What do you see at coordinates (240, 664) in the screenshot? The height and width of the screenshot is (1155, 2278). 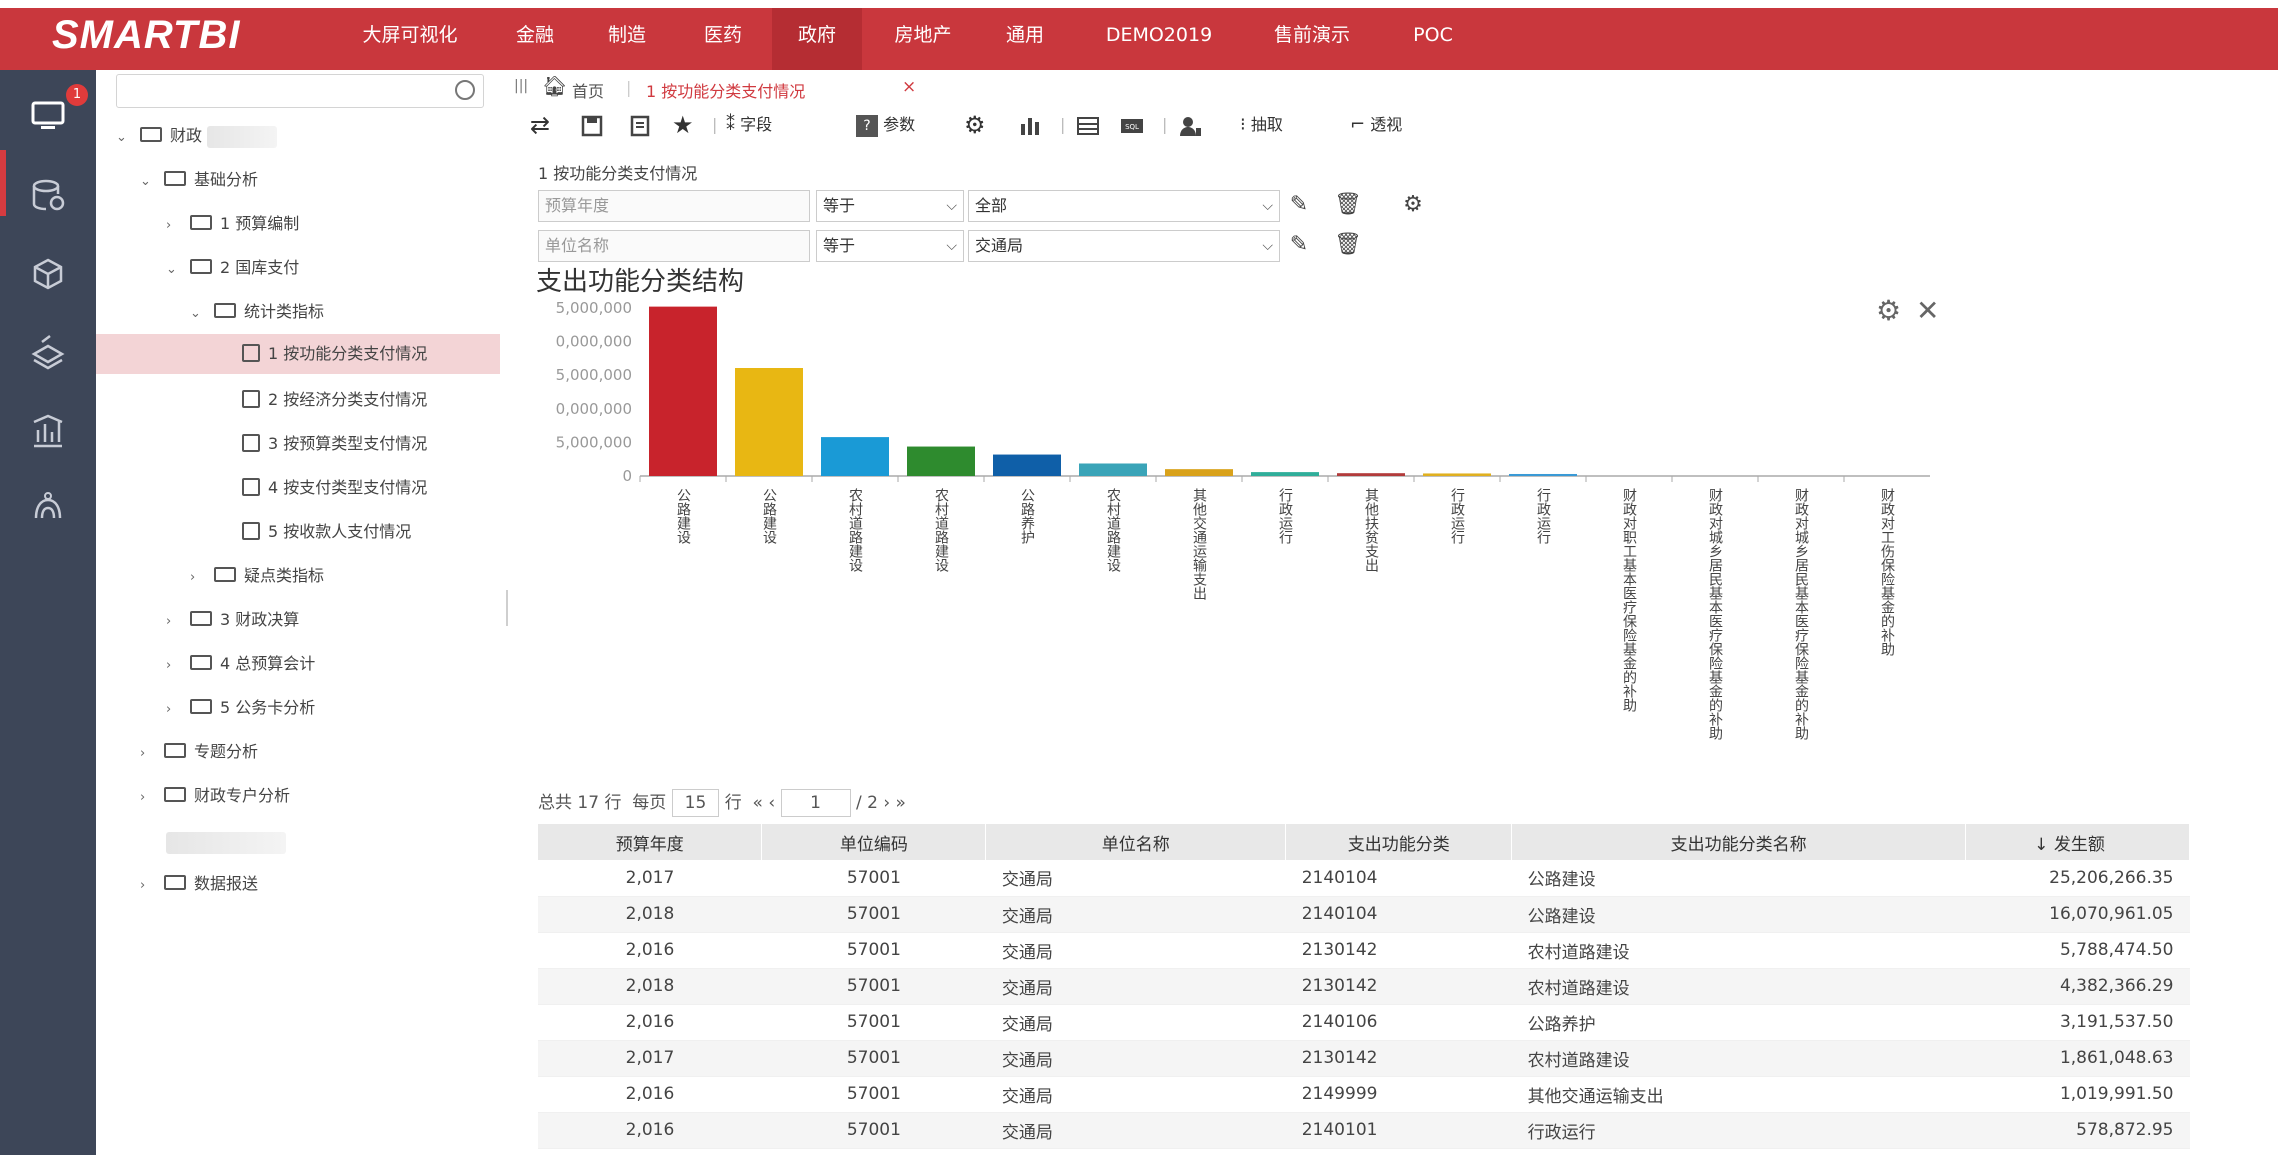 I see `tree-node-general-budget: › 4 总预算会计` at bounding box center [240, 664].